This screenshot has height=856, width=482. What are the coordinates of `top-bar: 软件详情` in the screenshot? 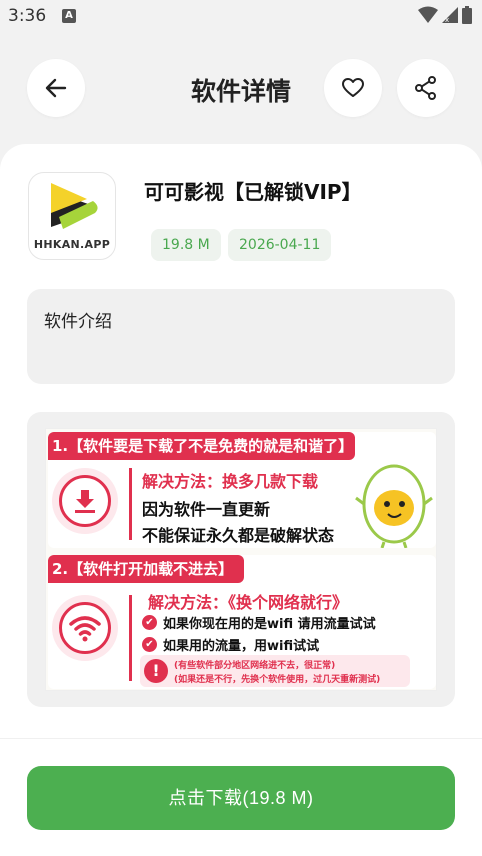 It's located at (241, 89).